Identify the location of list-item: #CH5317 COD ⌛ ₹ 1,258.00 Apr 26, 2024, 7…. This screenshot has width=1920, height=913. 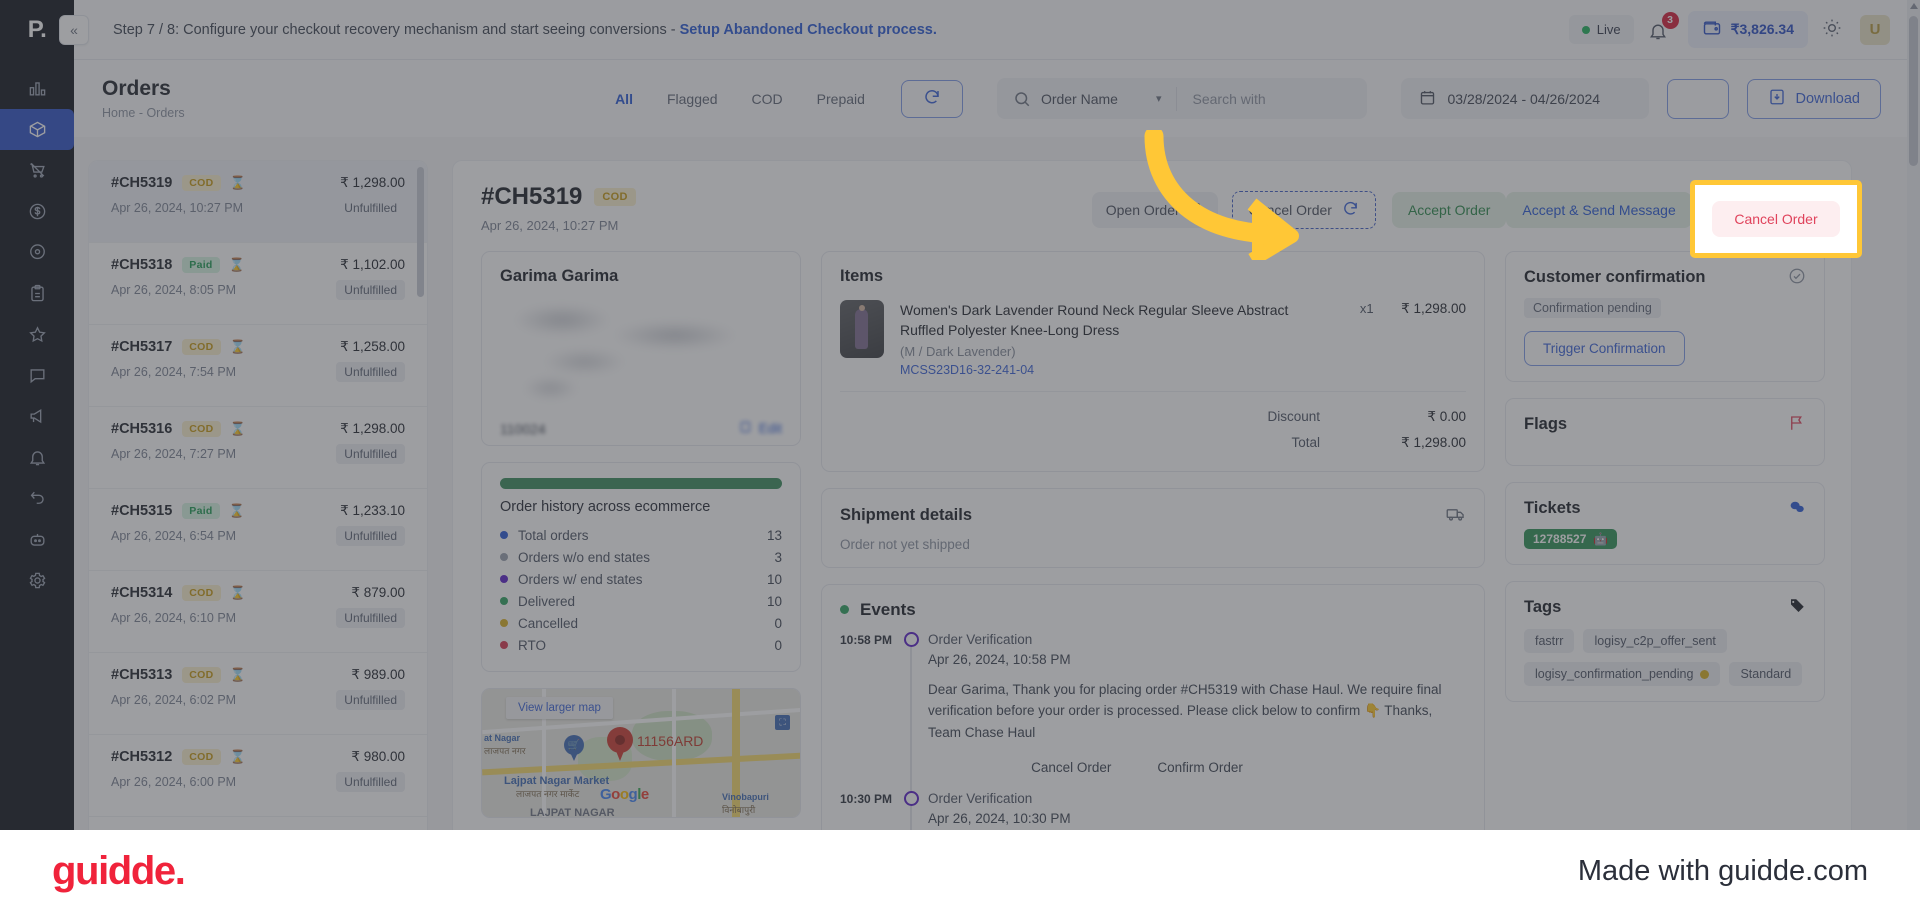
(258, 366).